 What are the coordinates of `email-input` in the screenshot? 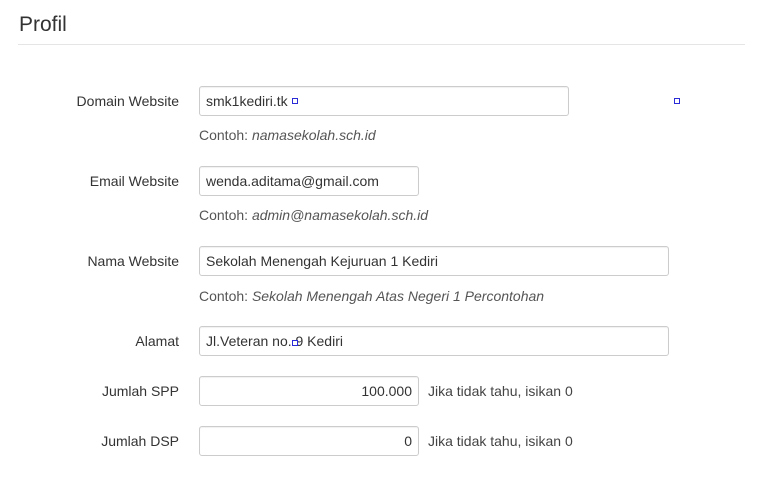 It's located at (309, 181).